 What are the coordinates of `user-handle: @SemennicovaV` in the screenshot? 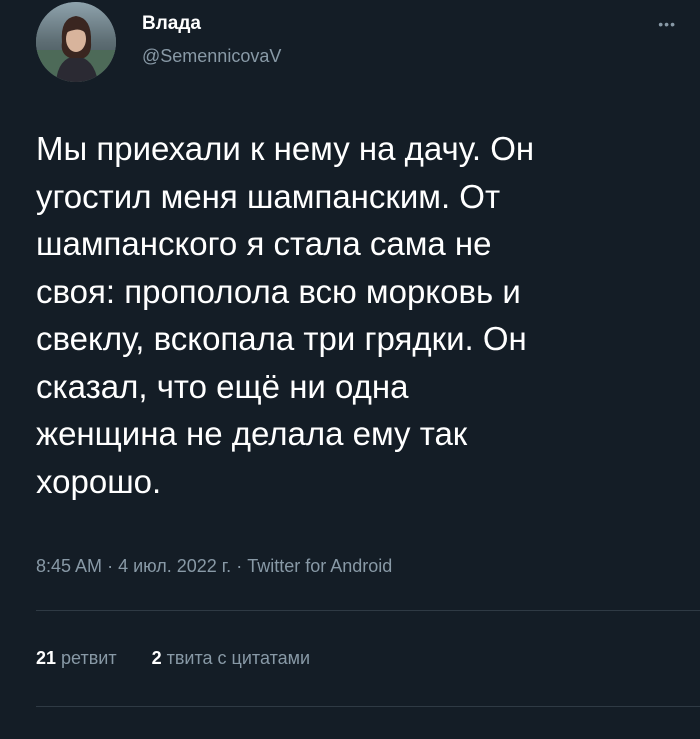 It's located at (211, 56).